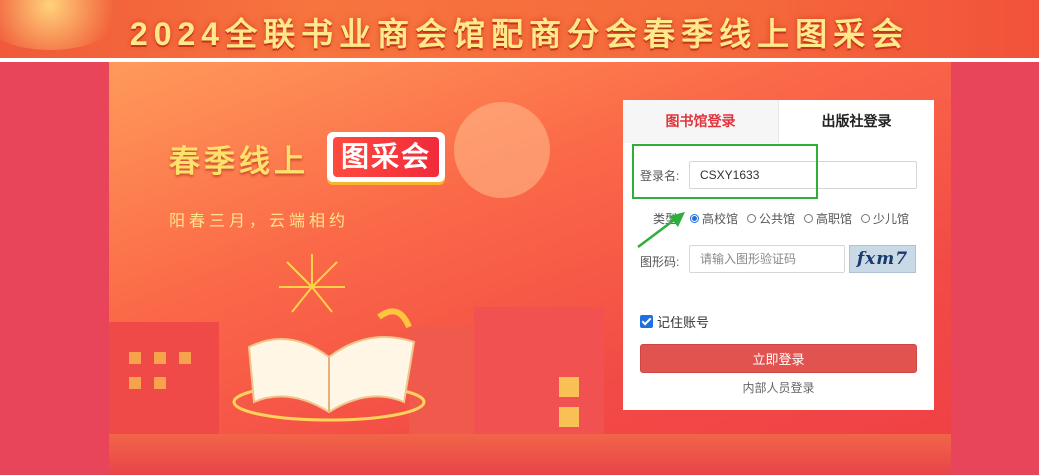 Image resolution: width=1039 pixels, height=475 pixels. I want to click on hero-title: 春季线上, so click(239, 161).